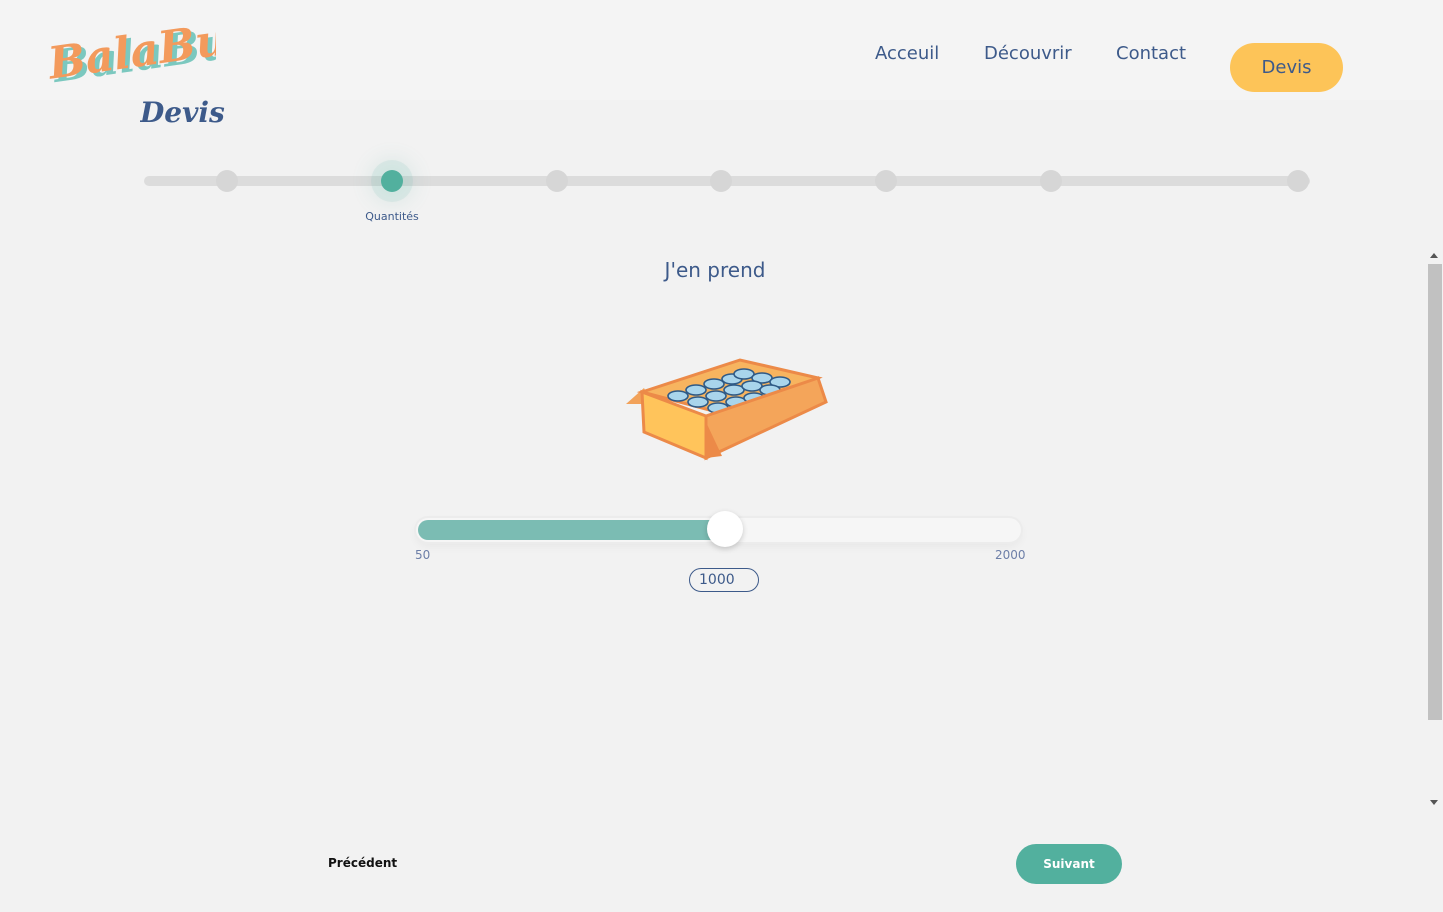 The width and height of the screenshot is (1443, 912). Describe the element at coordinates (362, 863) in the screenshot. I see `previous-button: Précédent` at that location.